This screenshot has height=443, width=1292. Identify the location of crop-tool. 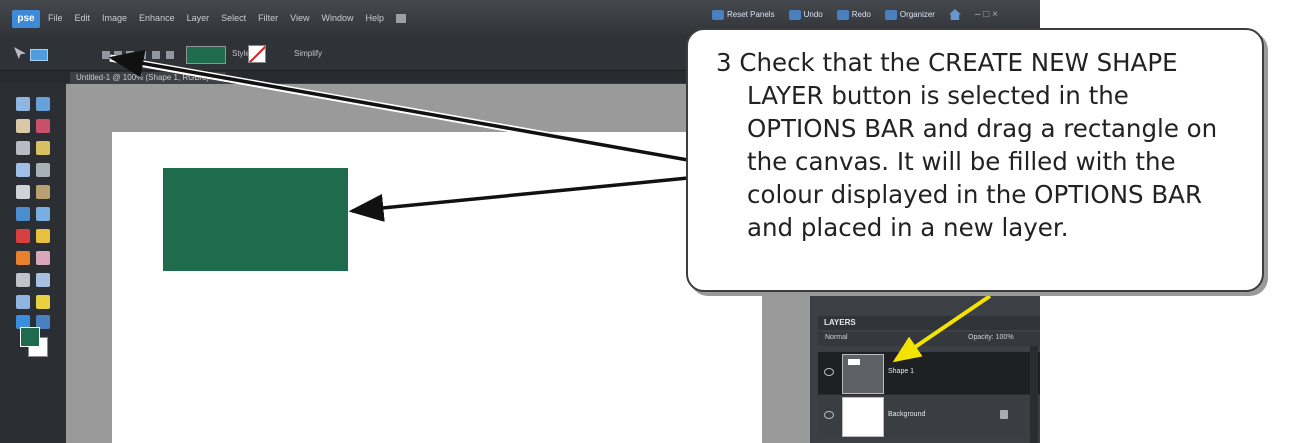
(43, 192).